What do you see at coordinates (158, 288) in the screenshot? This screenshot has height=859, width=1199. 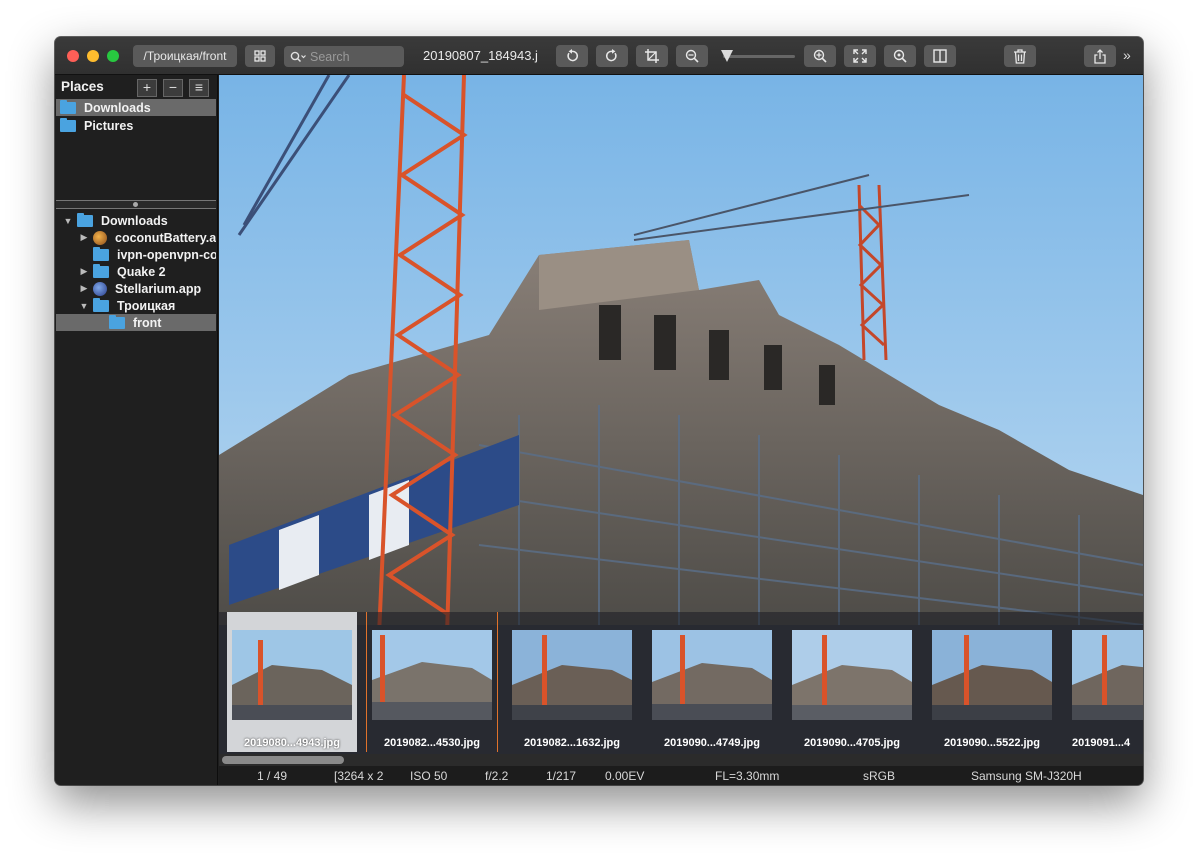 I see `tree-item-label: Stellarium.app` at bounding box center [158, 288].